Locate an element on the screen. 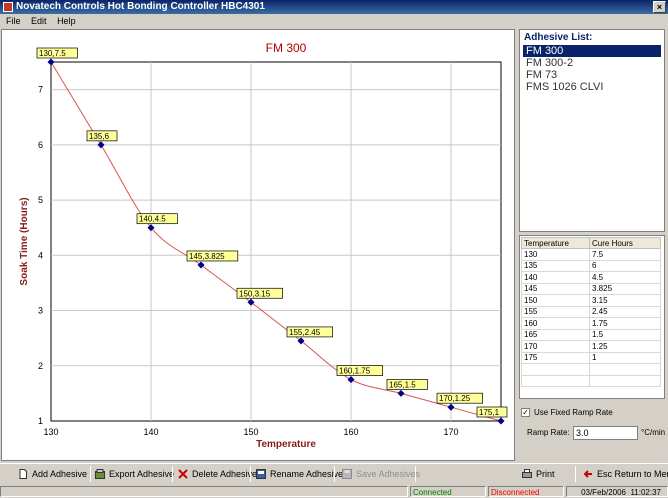  adhesive-list-item: FM 73 is located at coordinates (592, 75).